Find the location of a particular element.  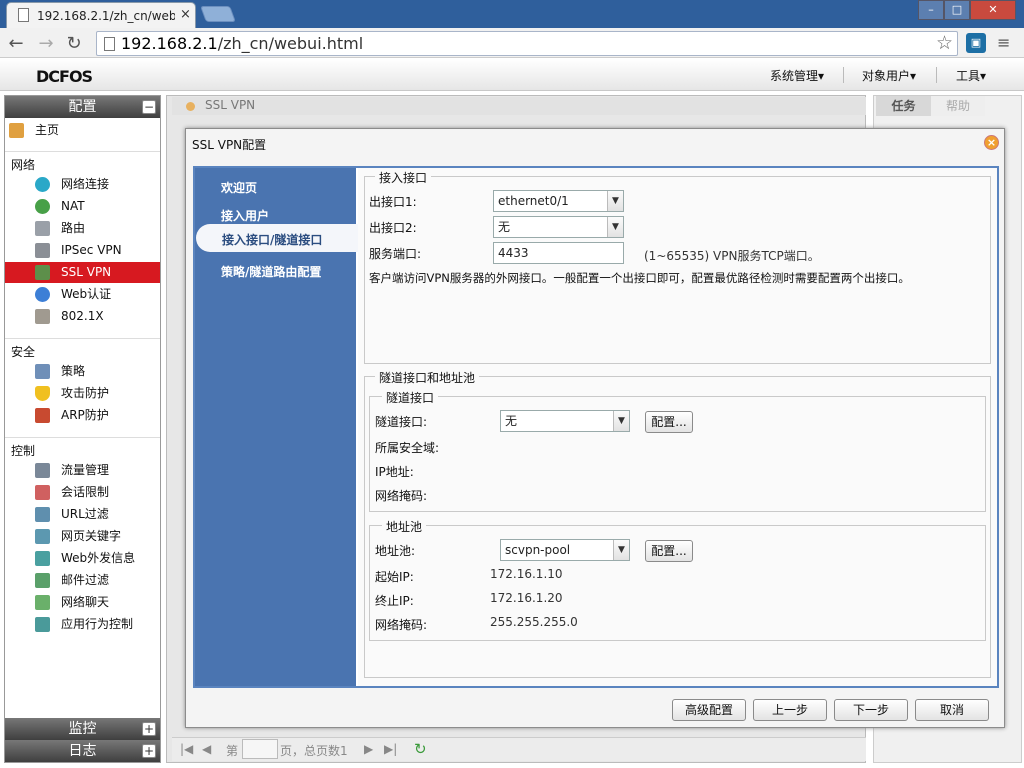

window-maximize-button: □ is located at coordinates (957, 10).